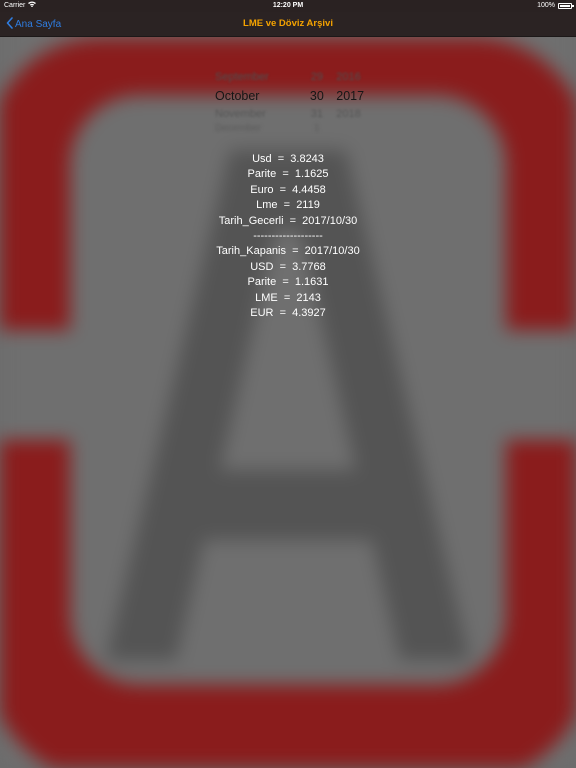  Describe the element at coordinates (350, 96) in the screenshot. I see `picker-year-selected: 2017` at that location.